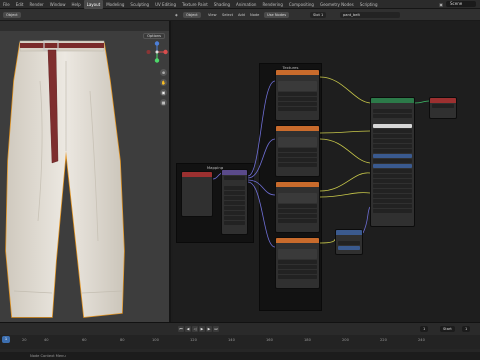 This screenshot has height=360, width=480. I want to click on current-frame-field: 1, so click(424, 329).